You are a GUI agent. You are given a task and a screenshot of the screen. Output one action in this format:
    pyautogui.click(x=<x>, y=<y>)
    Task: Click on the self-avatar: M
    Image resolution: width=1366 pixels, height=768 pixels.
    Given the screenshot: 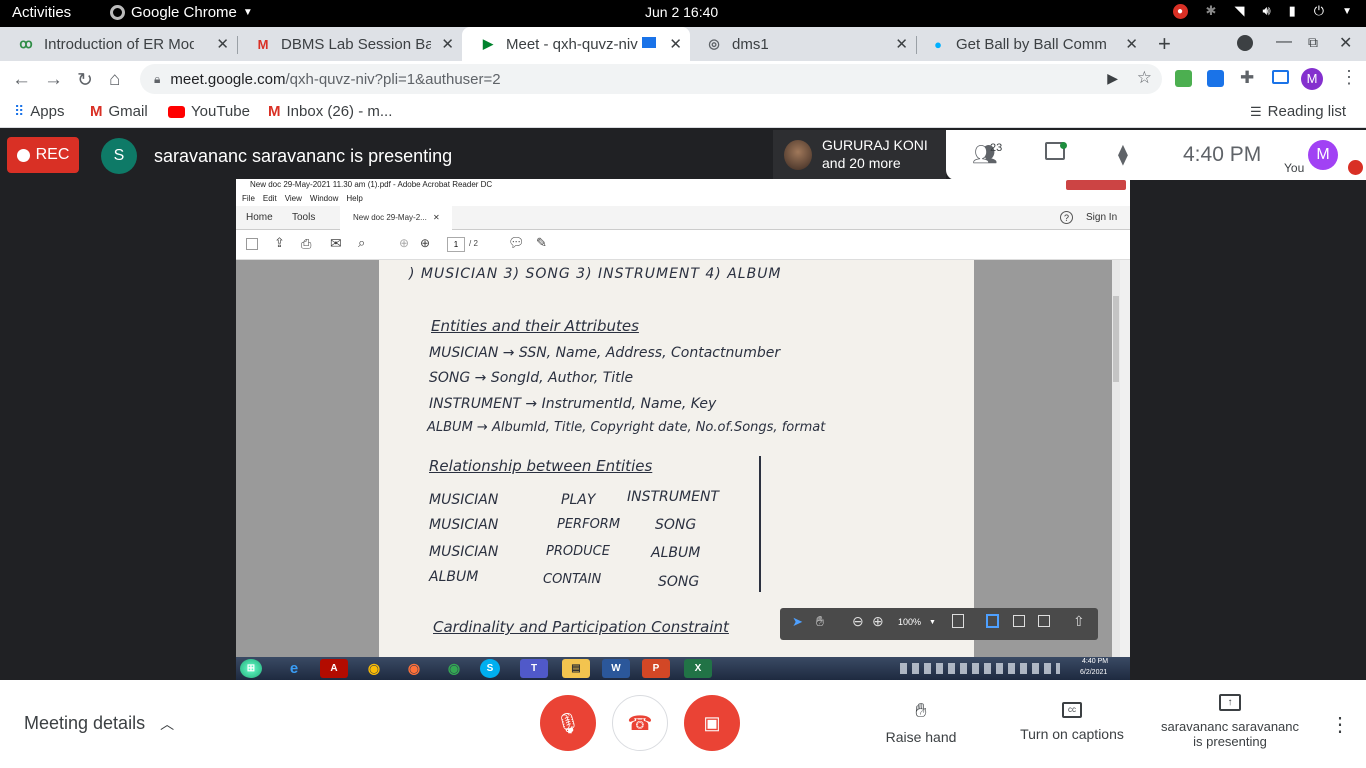 What is the action you would take?
    pyautogui.click(x=1323, y=155)
    